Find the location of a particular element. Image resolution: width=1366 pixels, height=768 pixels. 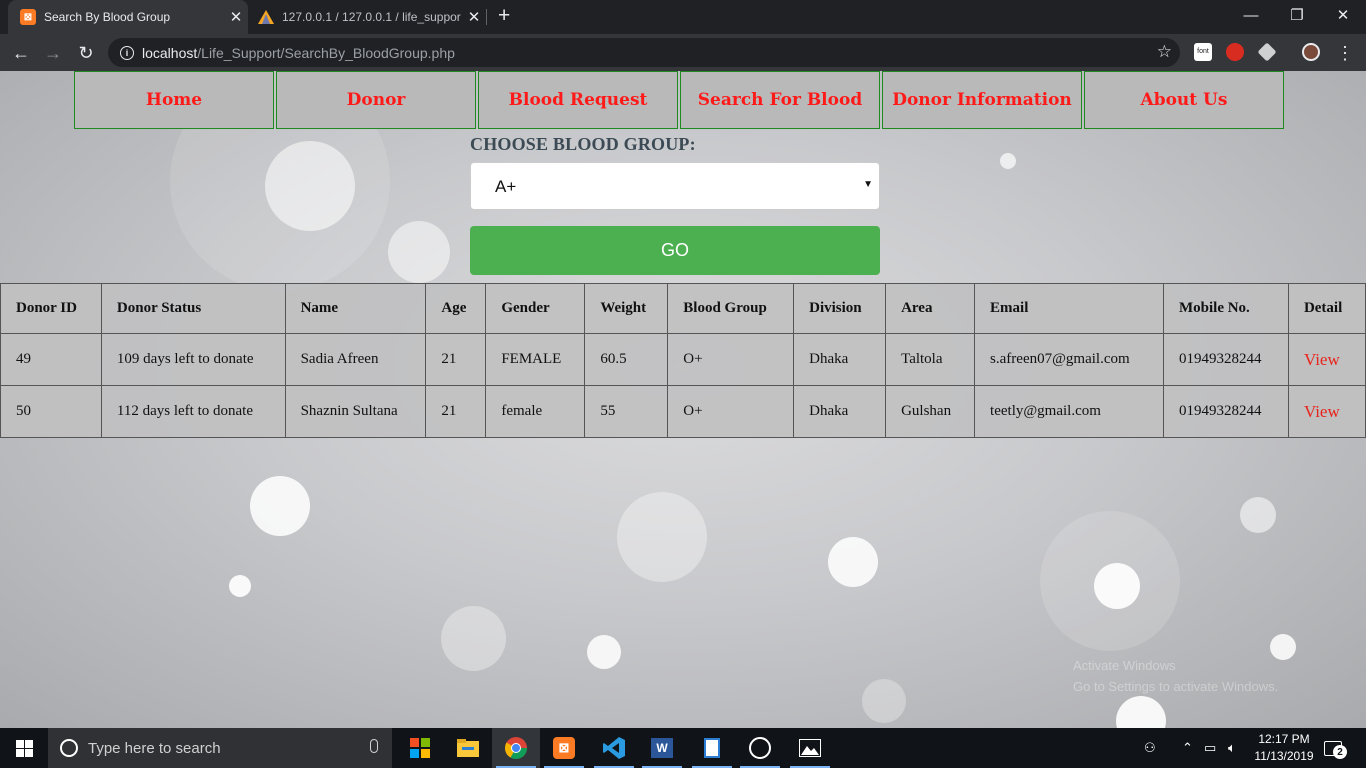

column-header: Donor Status is located at coordinates (193, 308).